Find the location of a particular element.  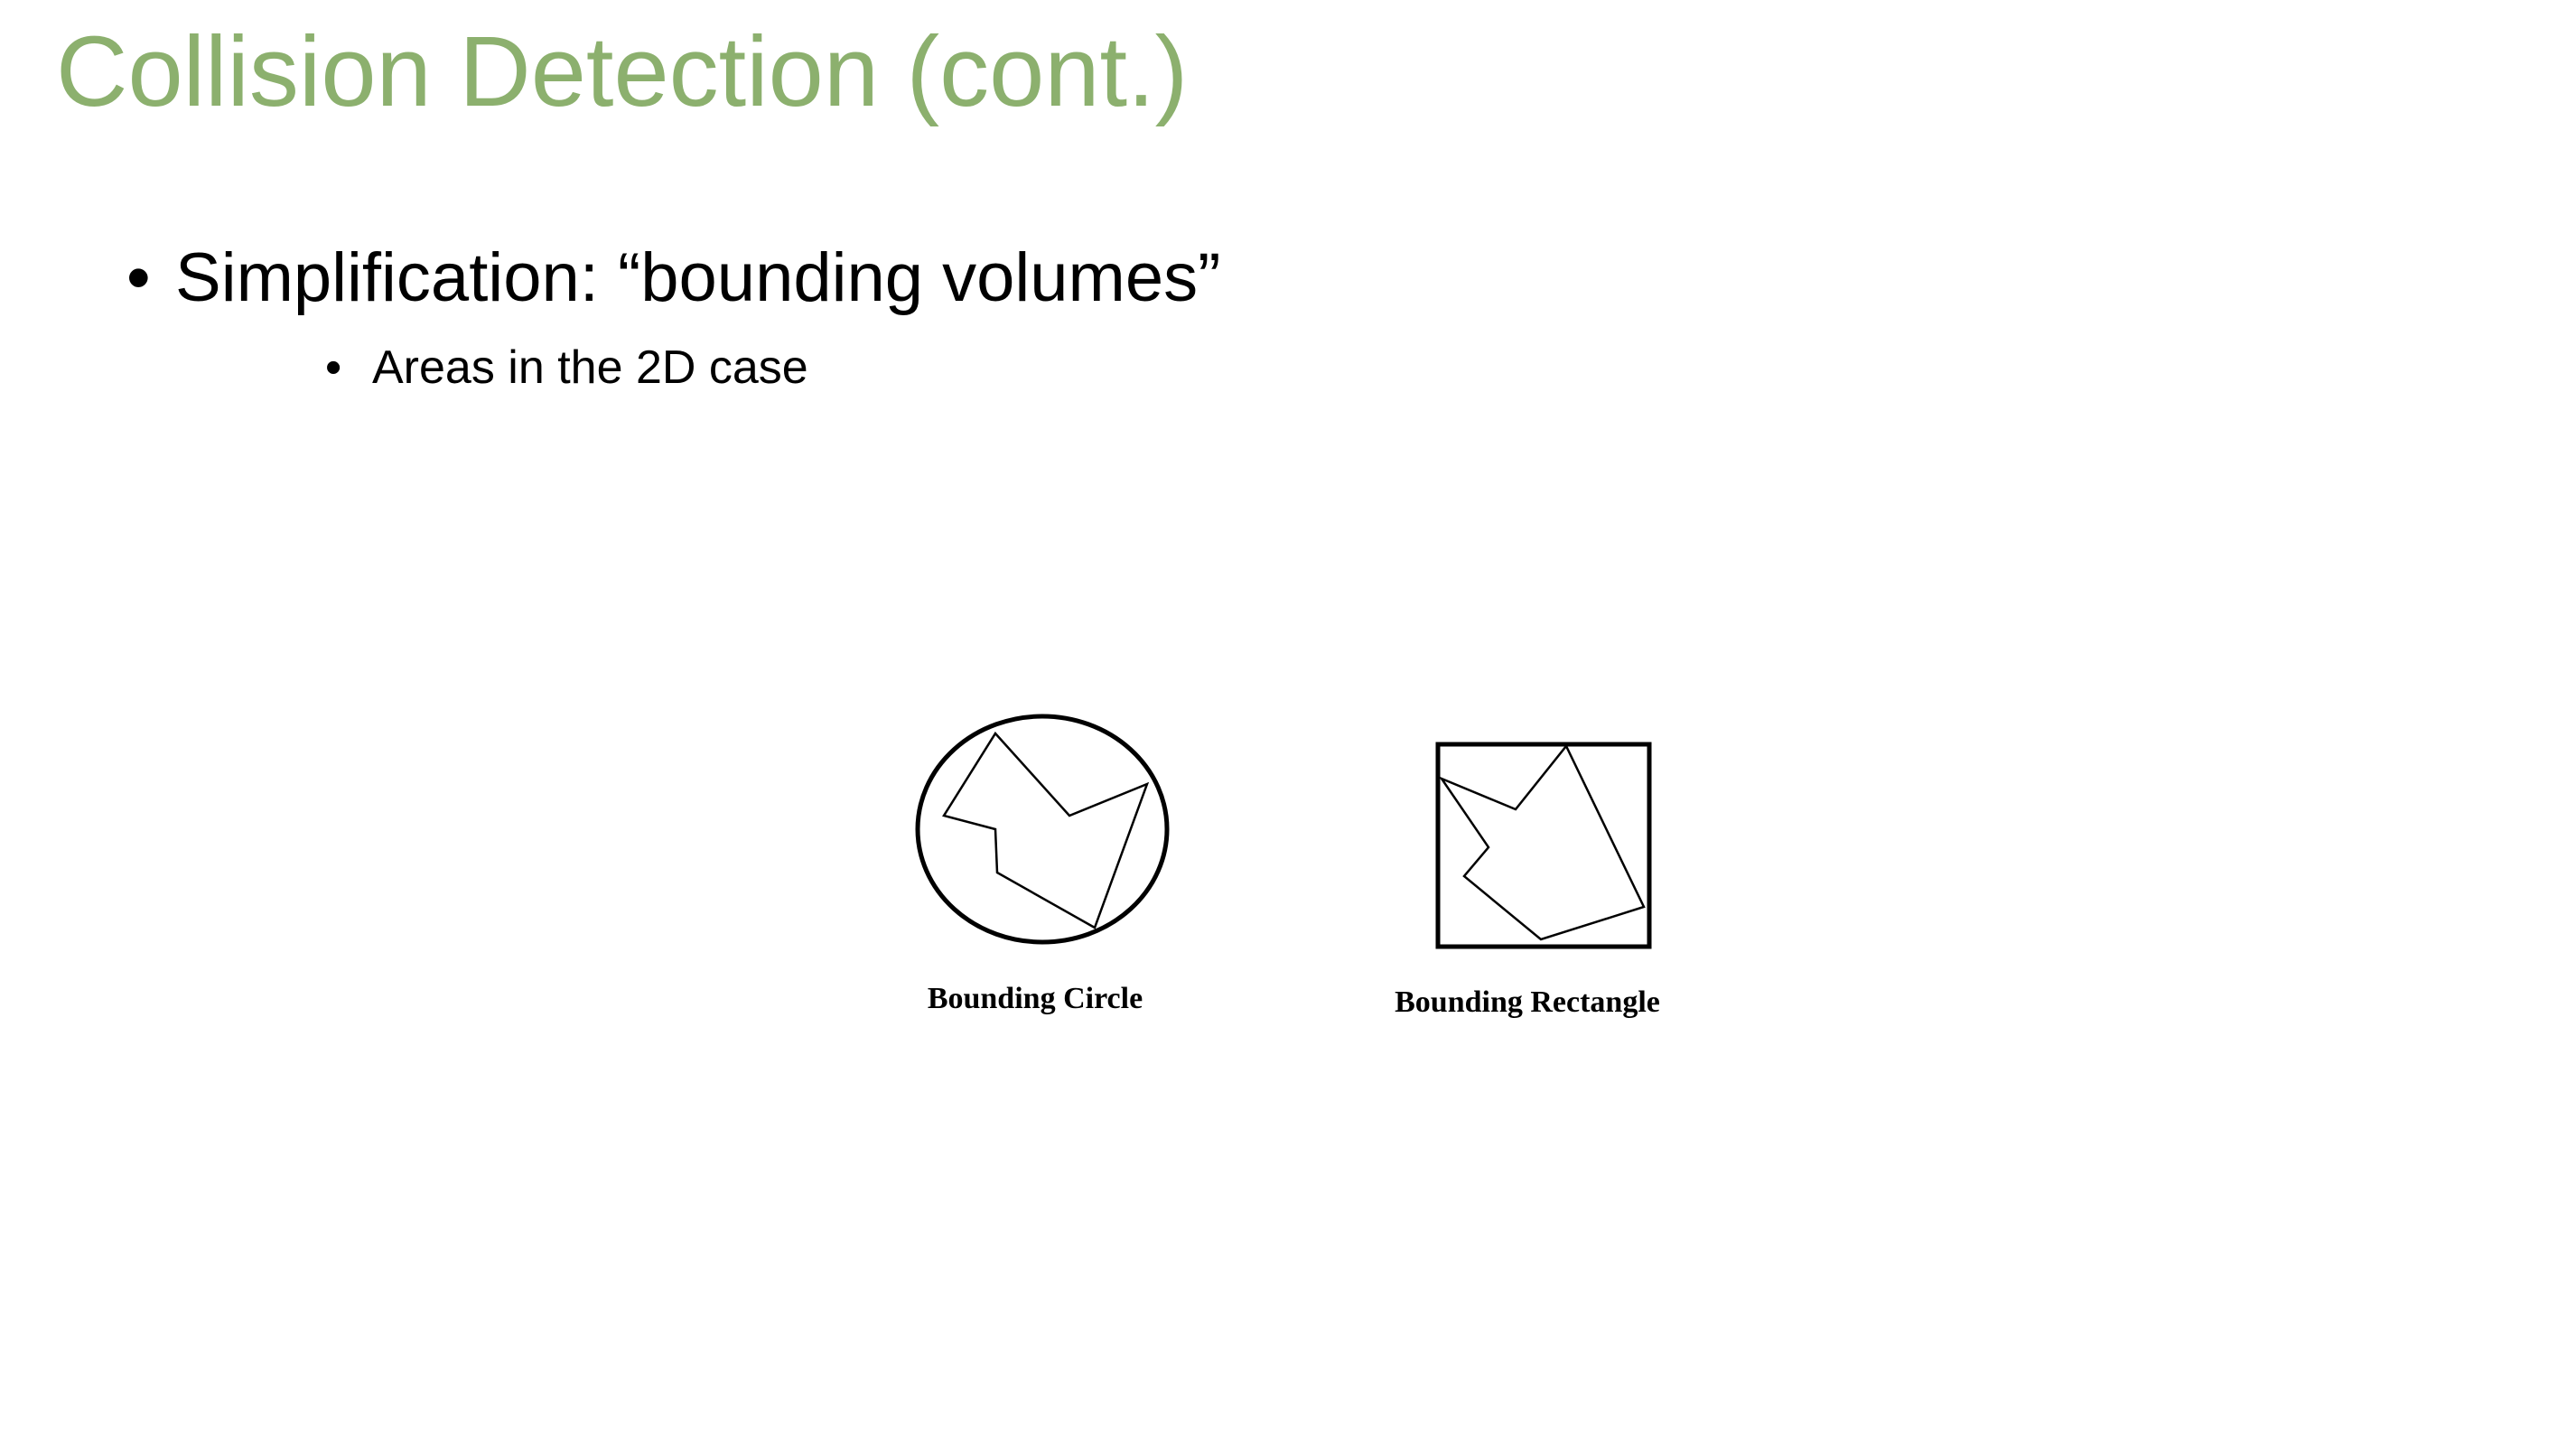

bounding-rectangle-diagram: Bounding Rectangle is located at coordinates (1527, 880).